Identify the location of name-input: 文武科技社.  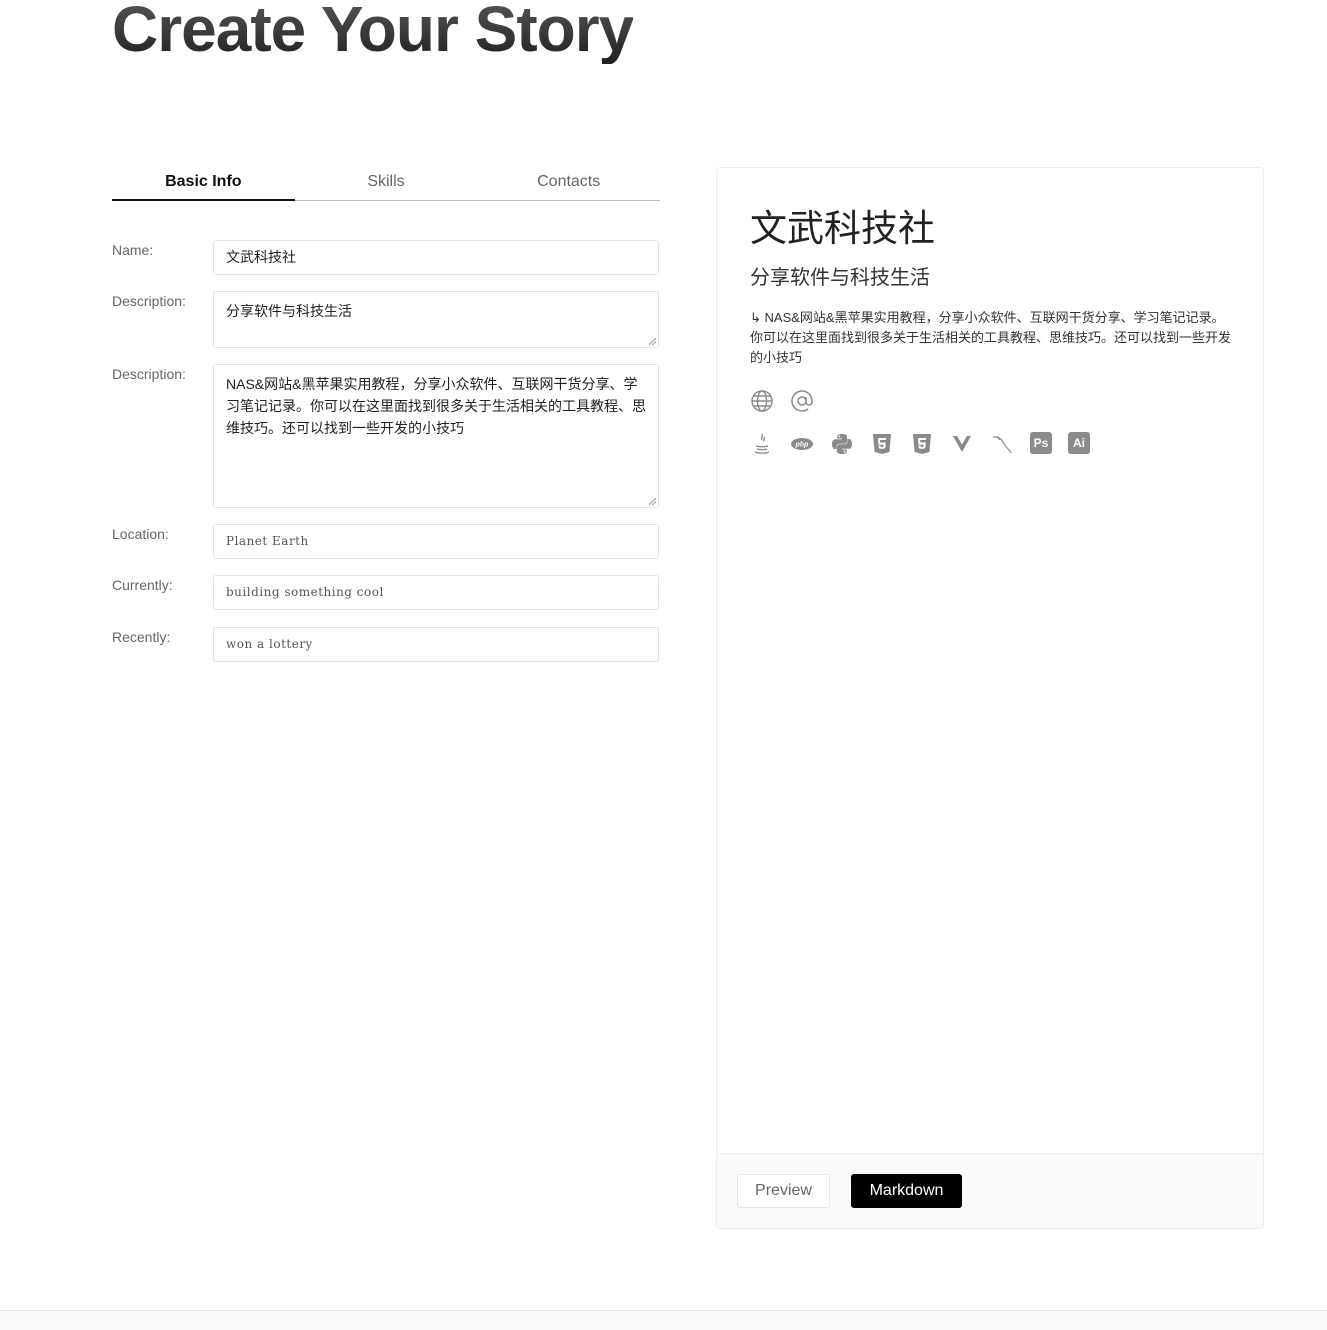
(436, 257).